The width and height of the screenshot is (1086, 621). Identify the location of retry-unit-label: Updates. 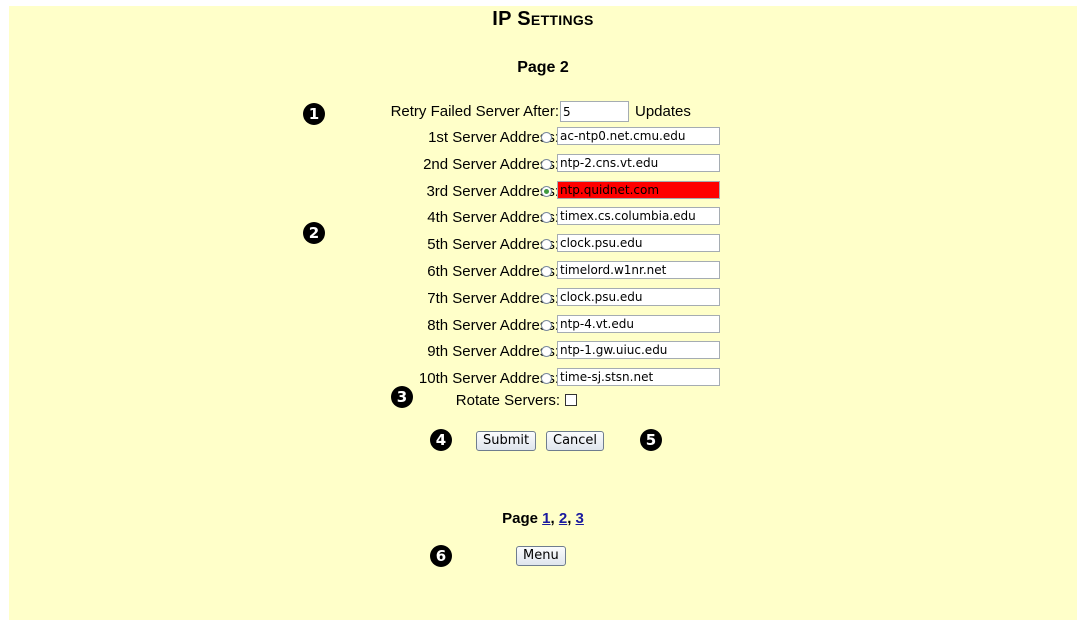
(663, 111).